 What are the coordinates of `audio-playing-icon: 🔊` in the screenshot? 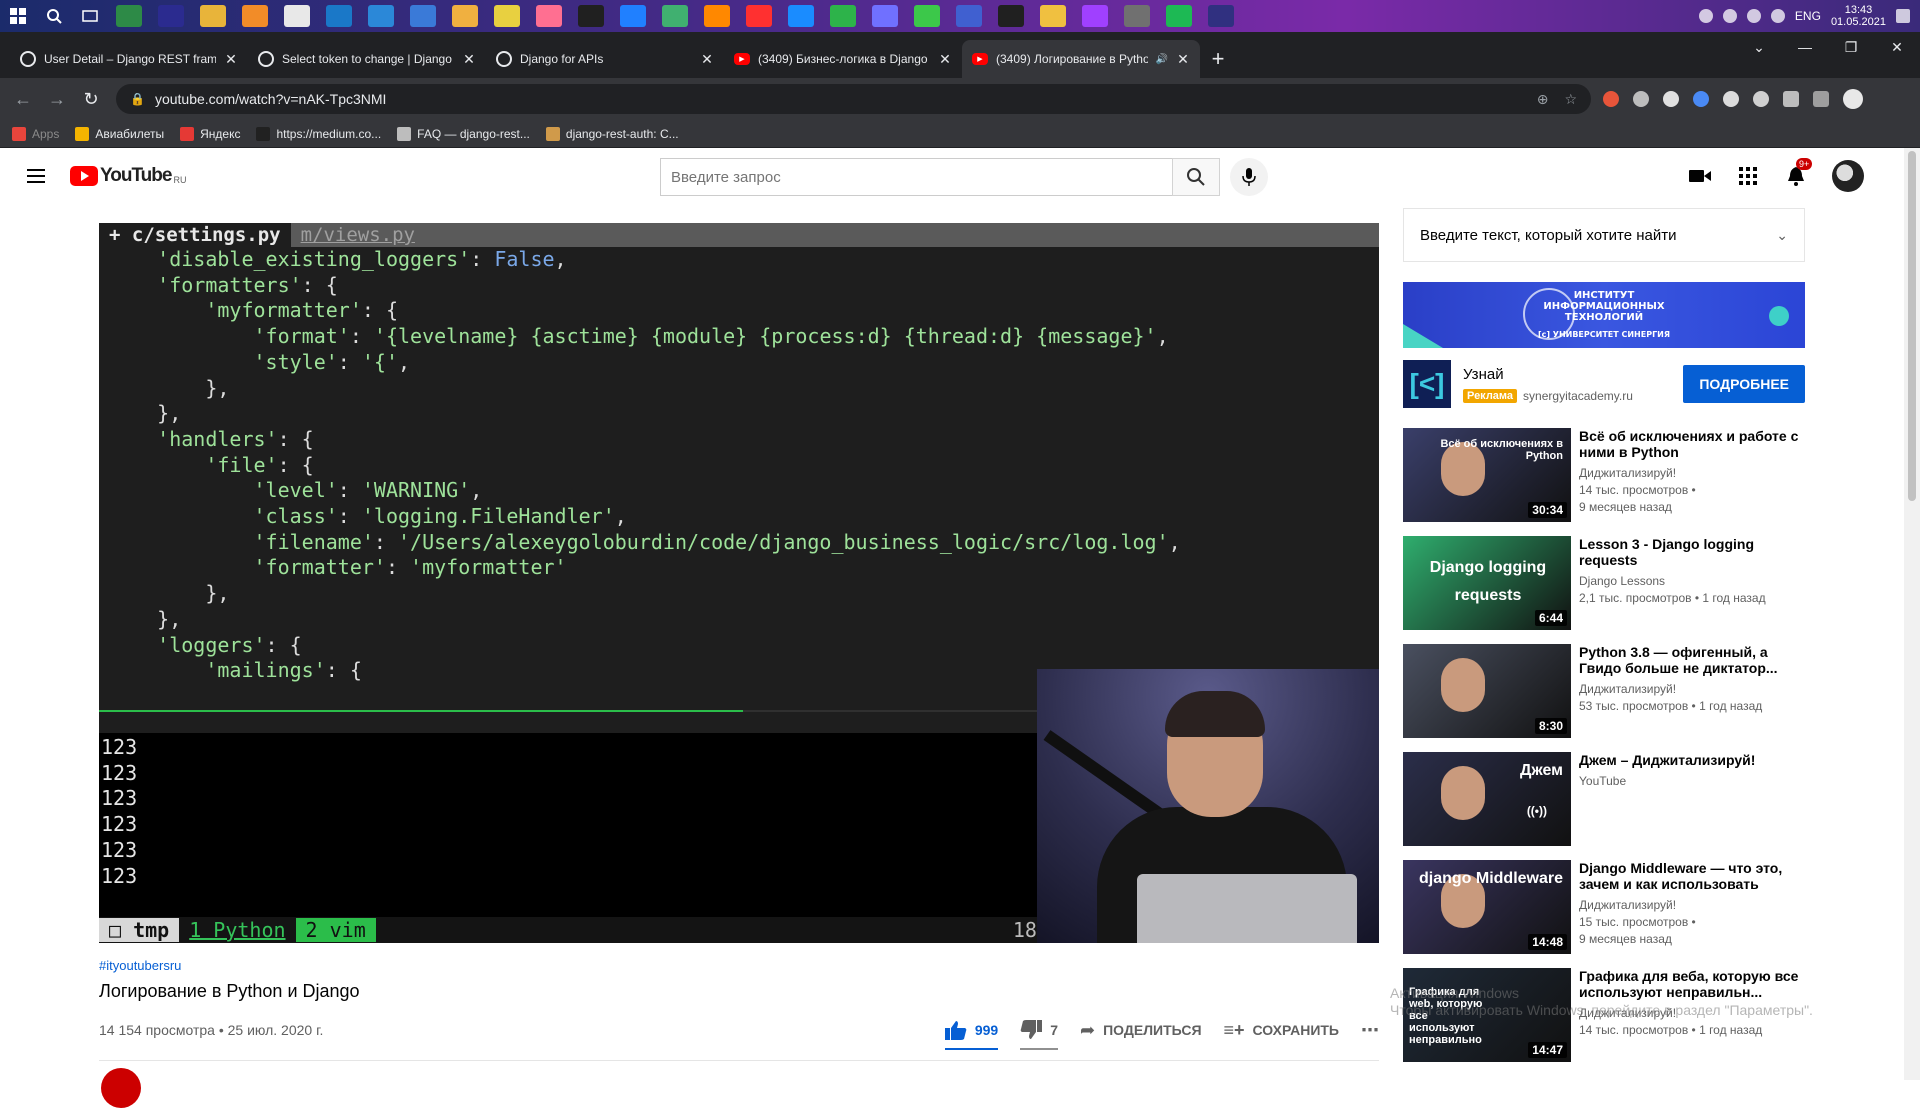 It's located at (1162, 59).